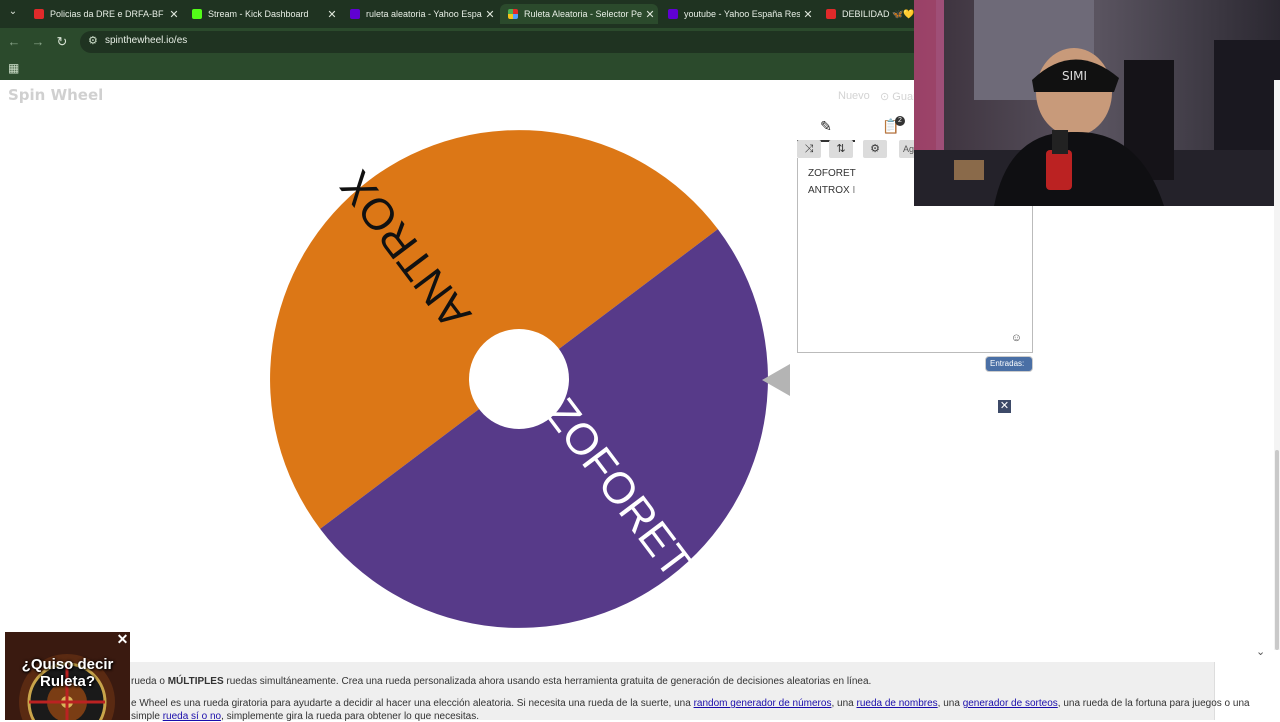  I want to click on pencil-icon: ✎, so click(826, 126).